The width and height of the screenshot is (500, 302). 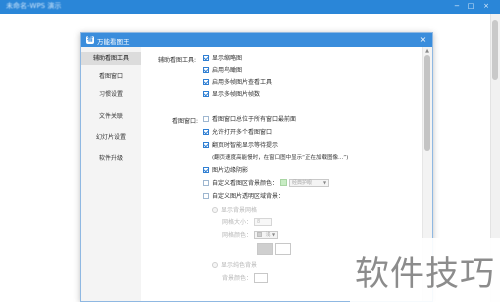 I want to click on option-label: 显示缩略图, so click(x=227, y=58).